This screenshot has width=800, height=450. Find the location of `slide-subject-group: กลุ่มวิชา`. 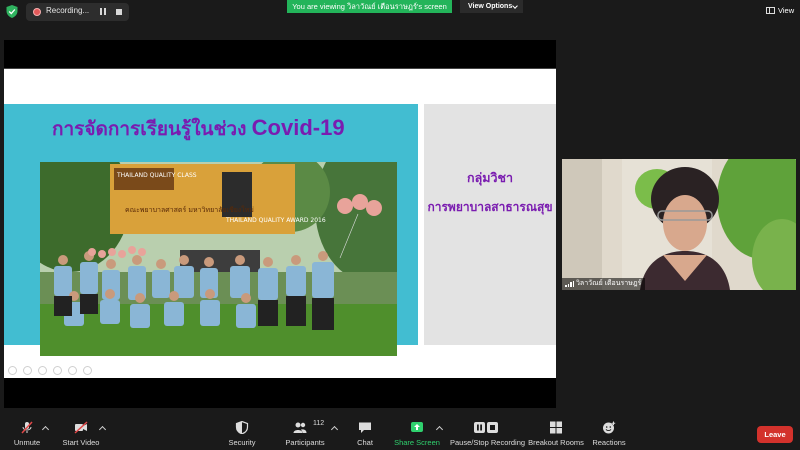

slide-subject-group: กลุ่มวิชา is located at coordinates (490, 178).